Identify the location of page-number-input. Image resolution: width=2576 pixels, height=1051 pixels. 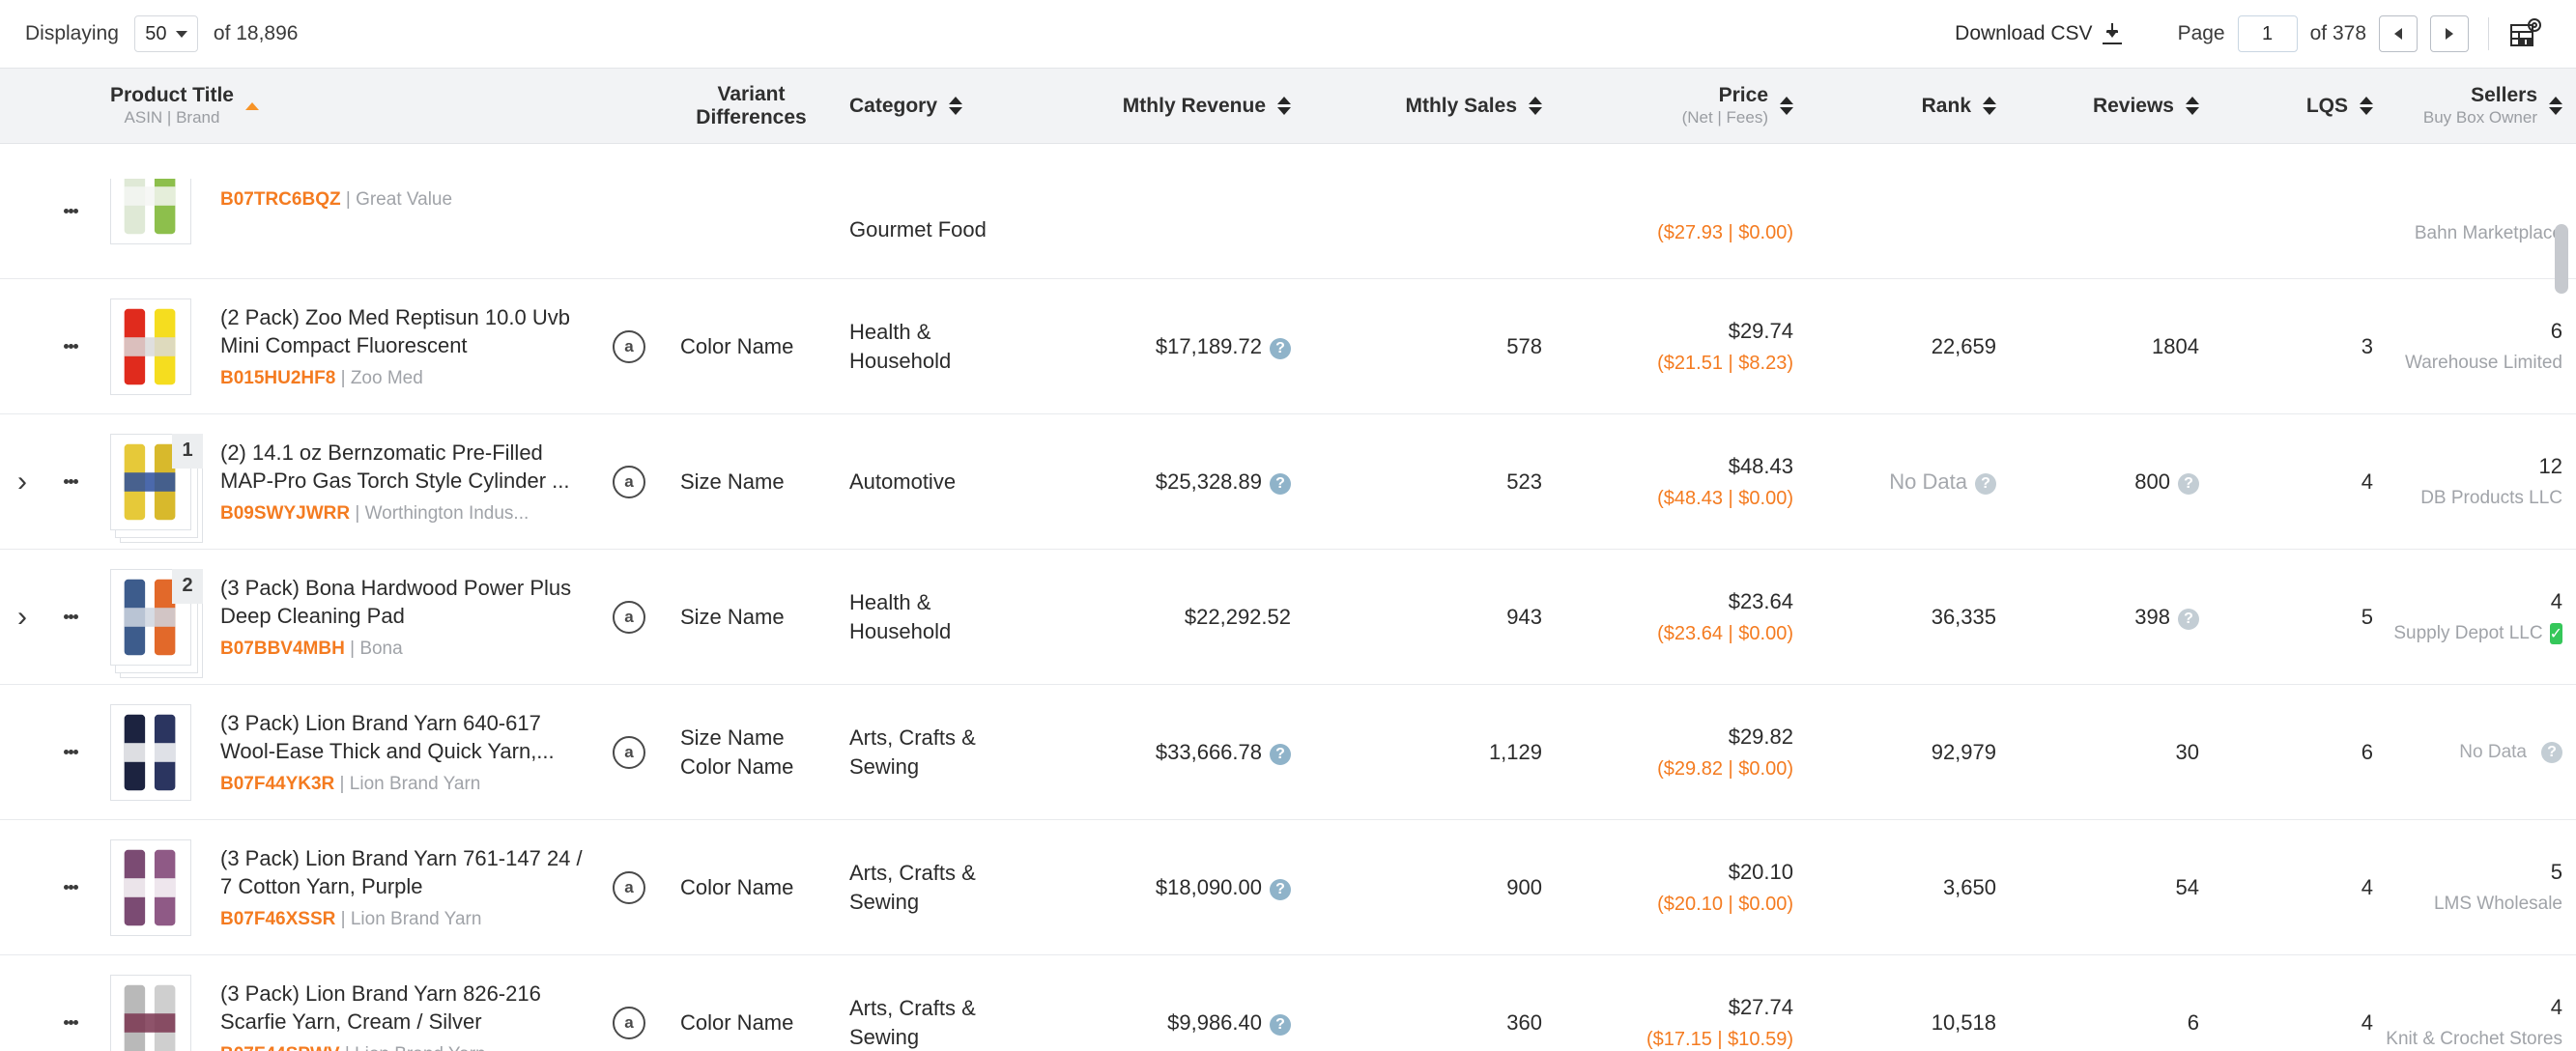
(2267, 33).